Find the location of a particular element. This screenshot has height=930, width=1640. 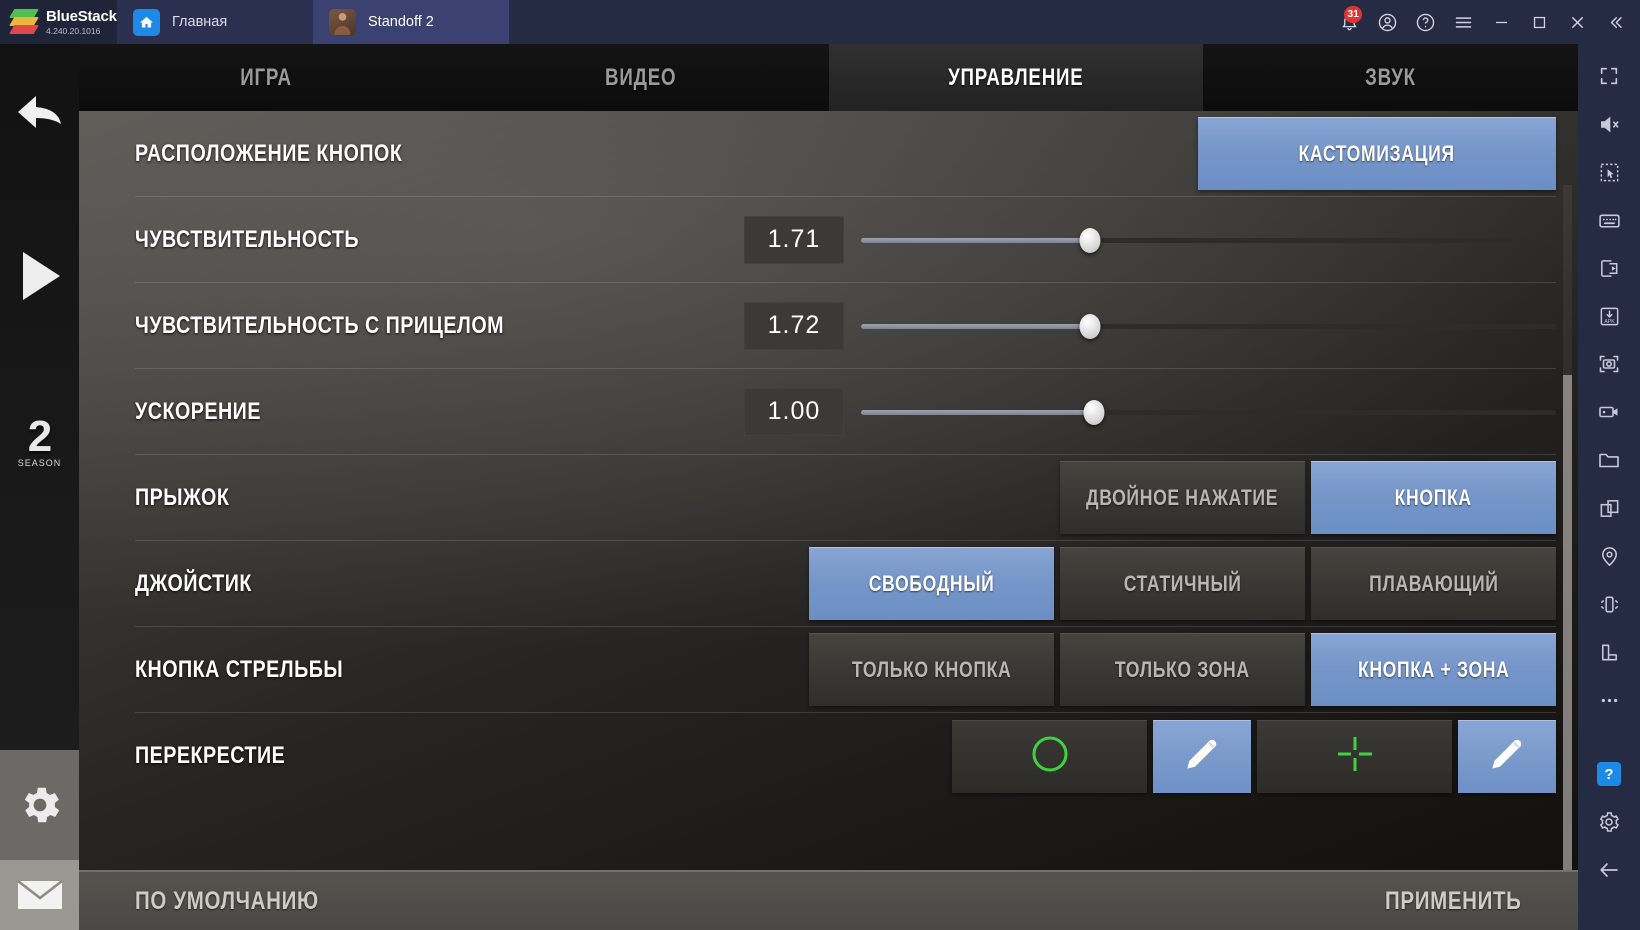

play-icon is located at coordinates (40, 278).